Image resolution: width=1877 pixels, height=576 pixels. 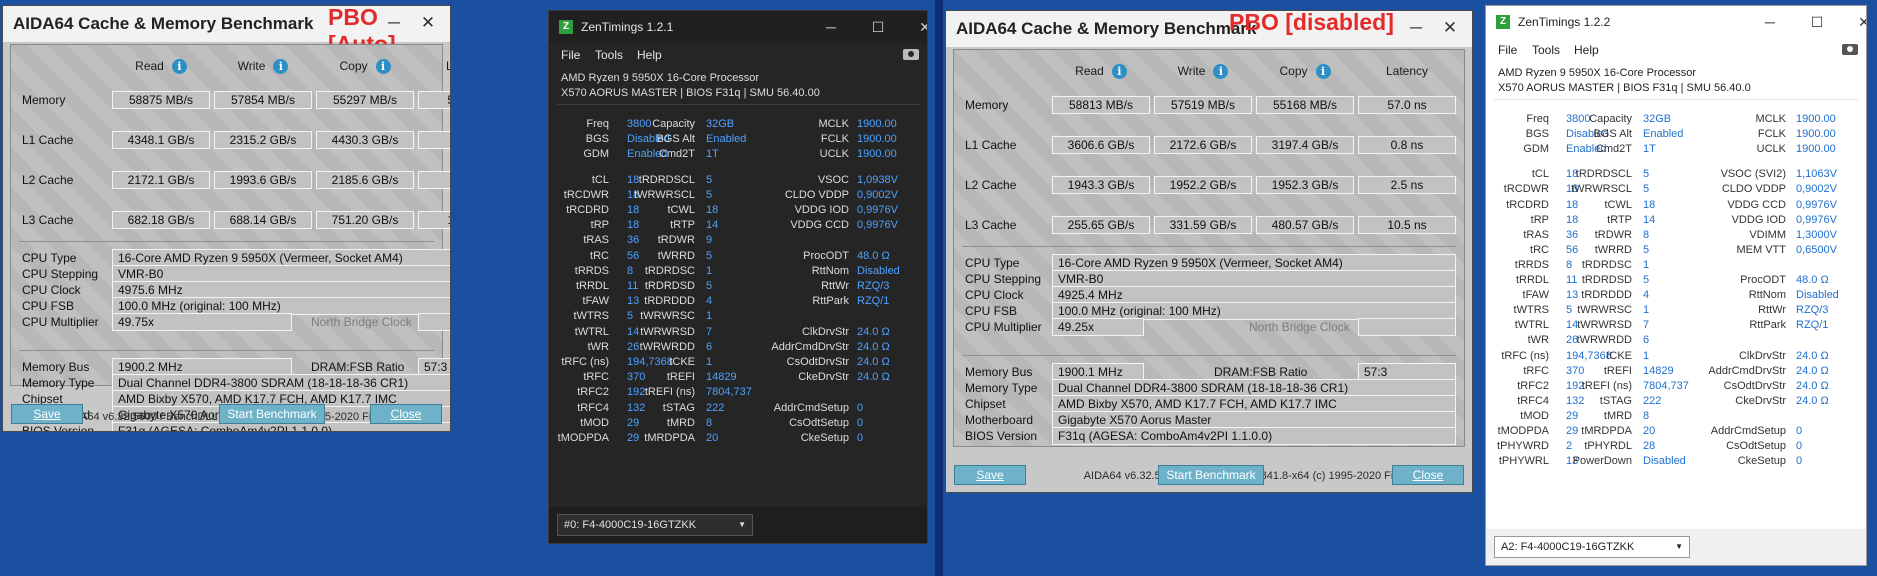 What do you see at coordinates (712, 210) in the screenshot?
I see `timing-value-tcwl: 18` at bounding box center [712, 210].